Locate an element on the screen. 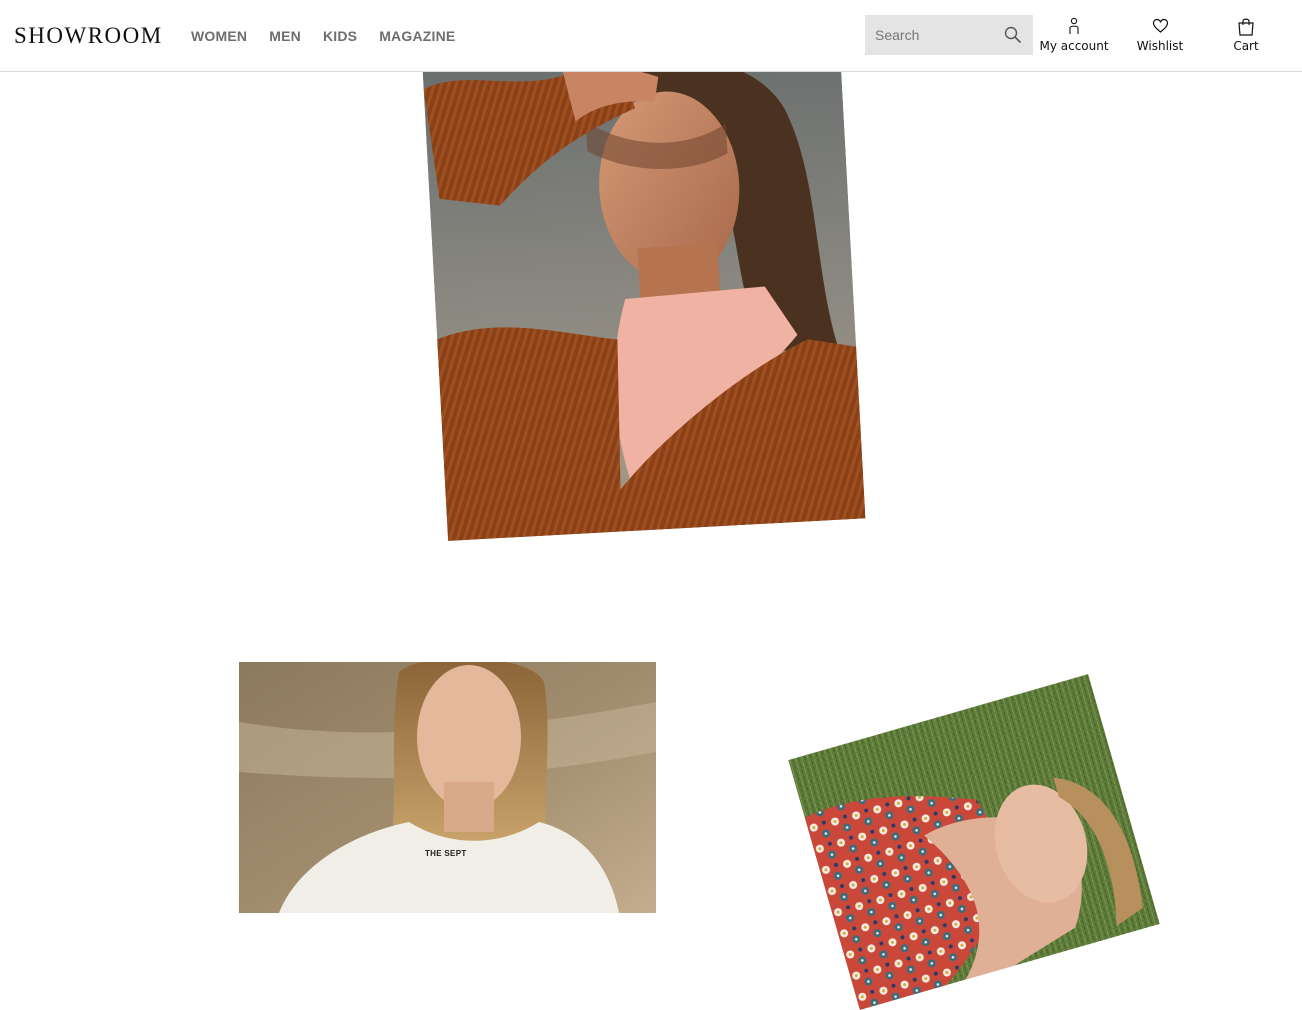 This screenshot has height=1010, width=1302. main-nav: WOMEN MEN KIDS MAGAZINE is located at coordinates (323, 36).